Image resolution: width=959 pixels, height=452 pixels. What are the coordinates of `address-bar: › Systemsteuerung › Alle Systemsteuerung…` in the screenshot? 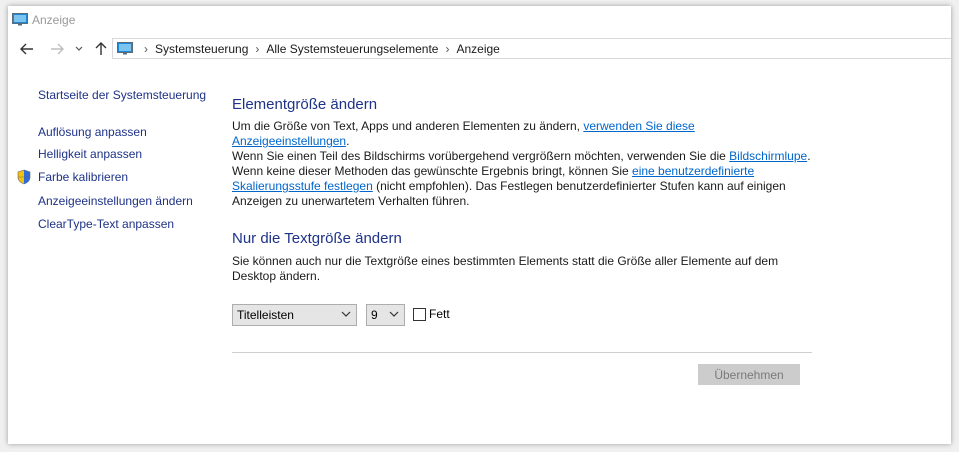 It's located at (531, 48).